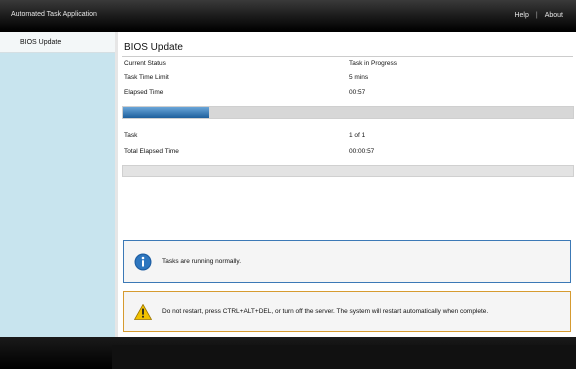 This screenshot has height=369, width=576. I want to click on total-elapsed-time-value: 00:00:57, so click(362, 151).